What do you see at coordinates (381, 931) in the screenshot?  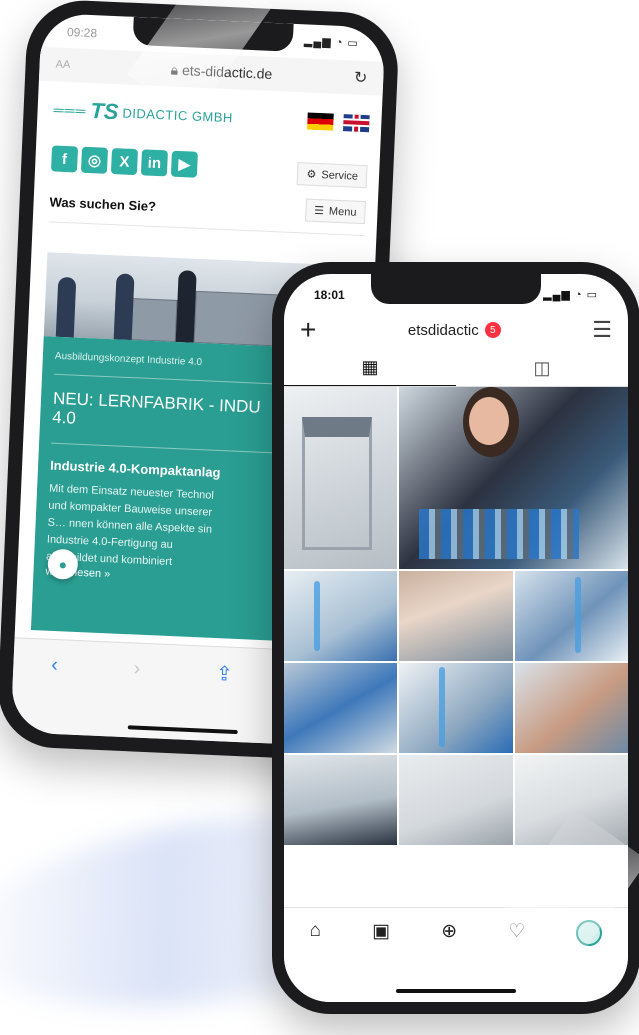 I see `reels-icon: ▣` at bounding box center [381, 931].